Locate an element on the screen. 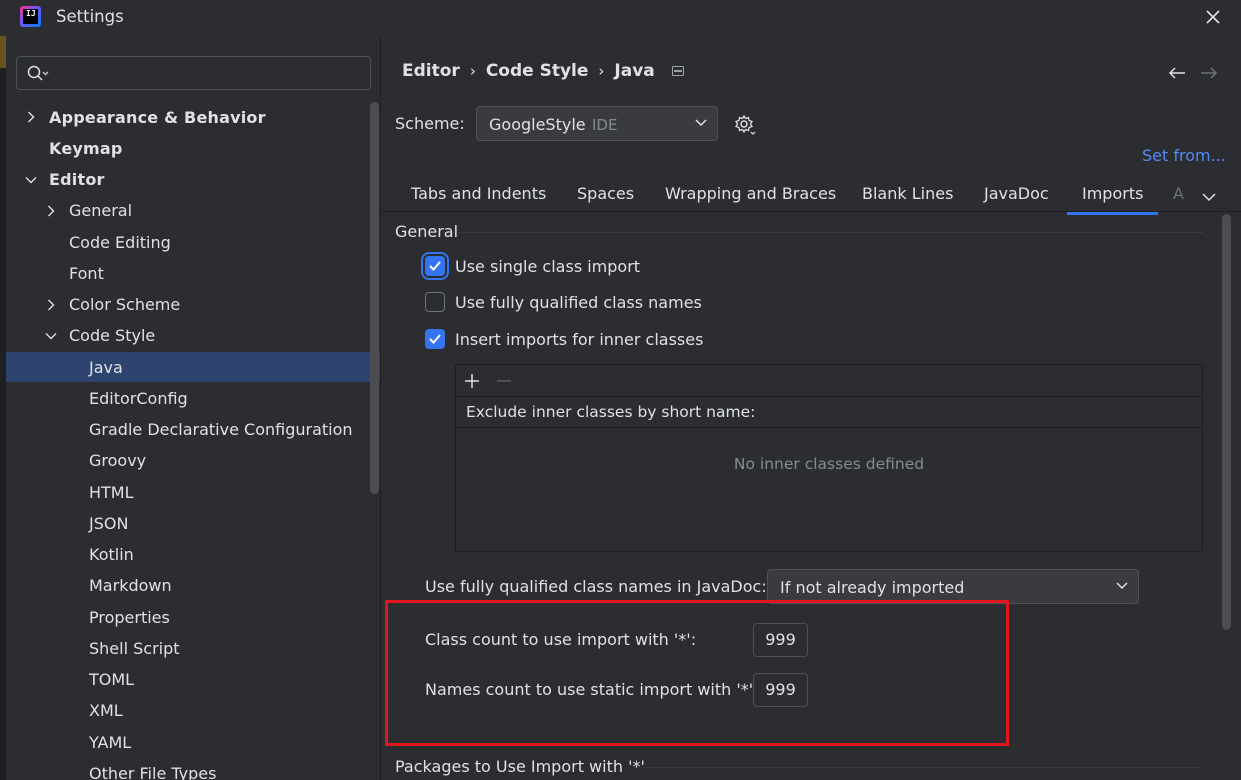 This screenshot has height=780, width=1241. sidebar-item-groovy: Groovy is located at coordinates (193, 461).